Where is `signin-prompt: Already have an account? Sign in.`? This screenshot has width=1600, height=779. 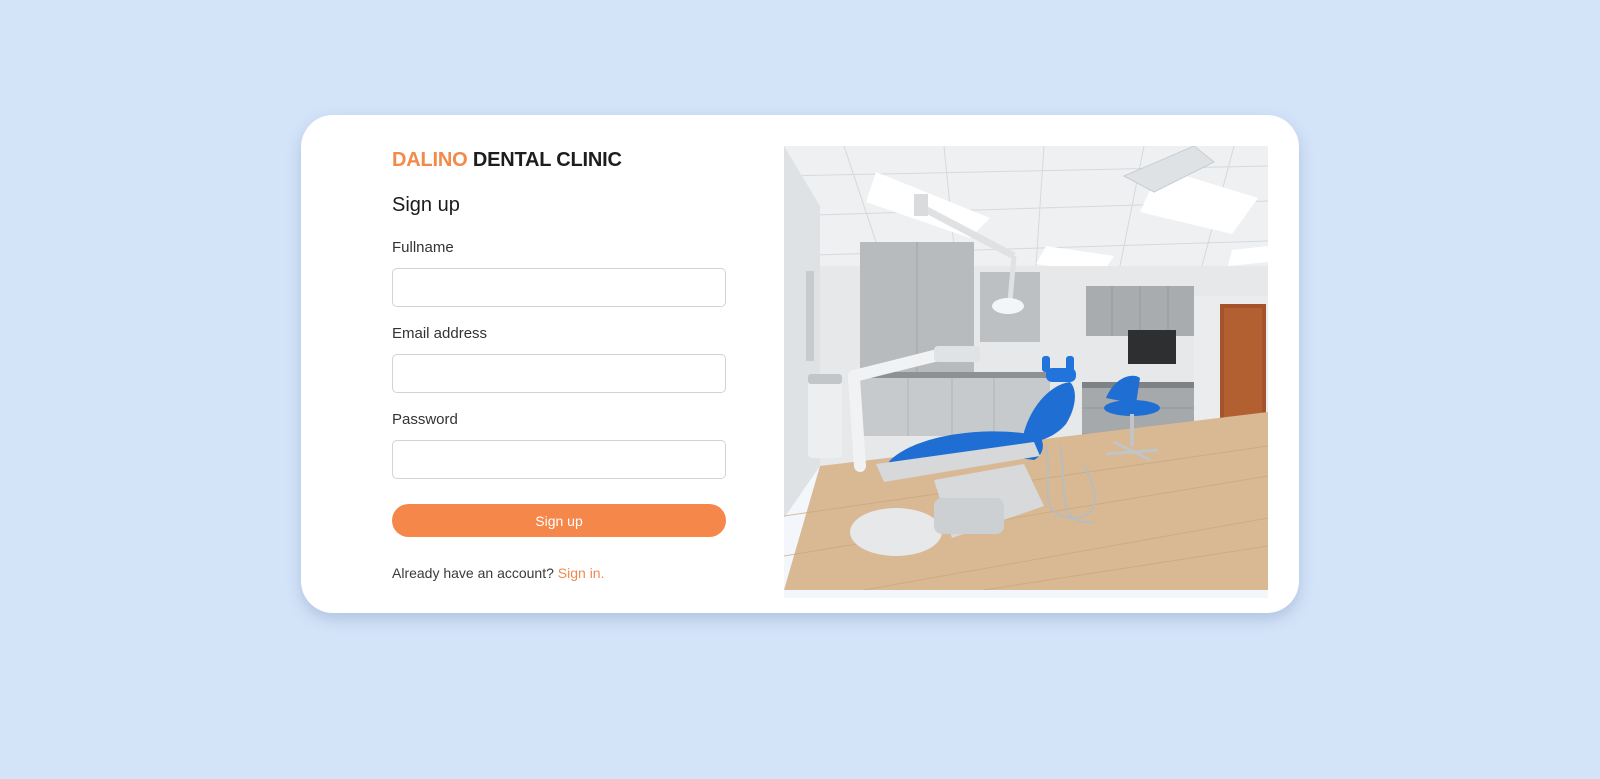 signin-prompt: Already have an account? Sign in. is located at coordinates (498, 573).